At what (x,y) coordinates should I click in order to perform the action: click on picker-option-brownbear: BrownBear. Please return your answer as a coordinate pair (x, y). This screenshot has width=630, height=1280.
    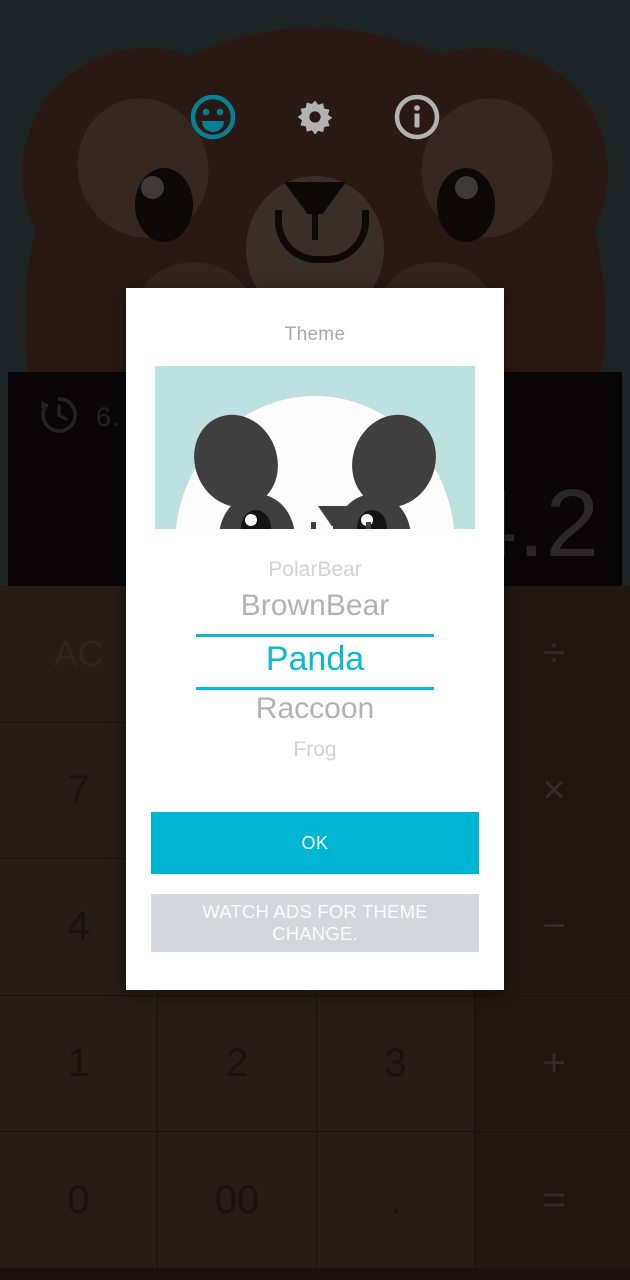
    Looking at the image, I should click on (315, 606).